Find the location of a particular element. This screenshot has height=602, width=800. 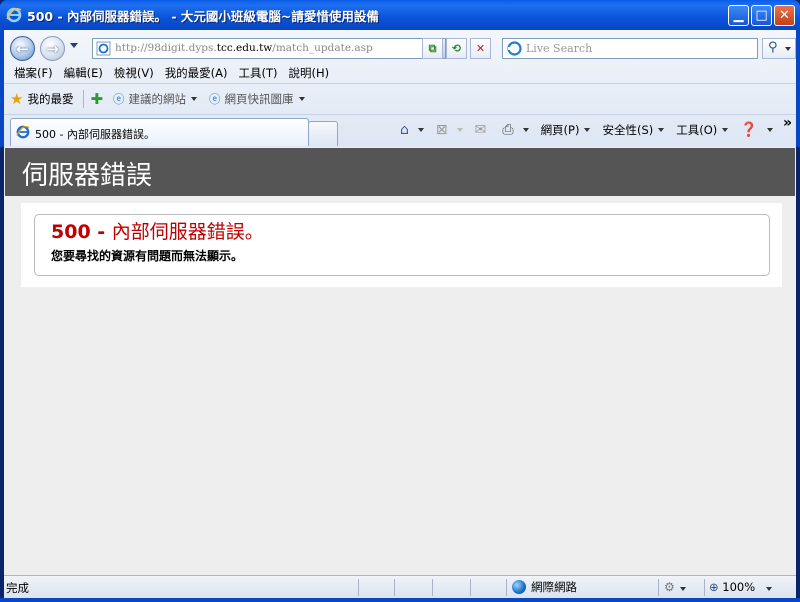

add-to-favorites-bar-button: ✚ is located at coordinates (98, 98).